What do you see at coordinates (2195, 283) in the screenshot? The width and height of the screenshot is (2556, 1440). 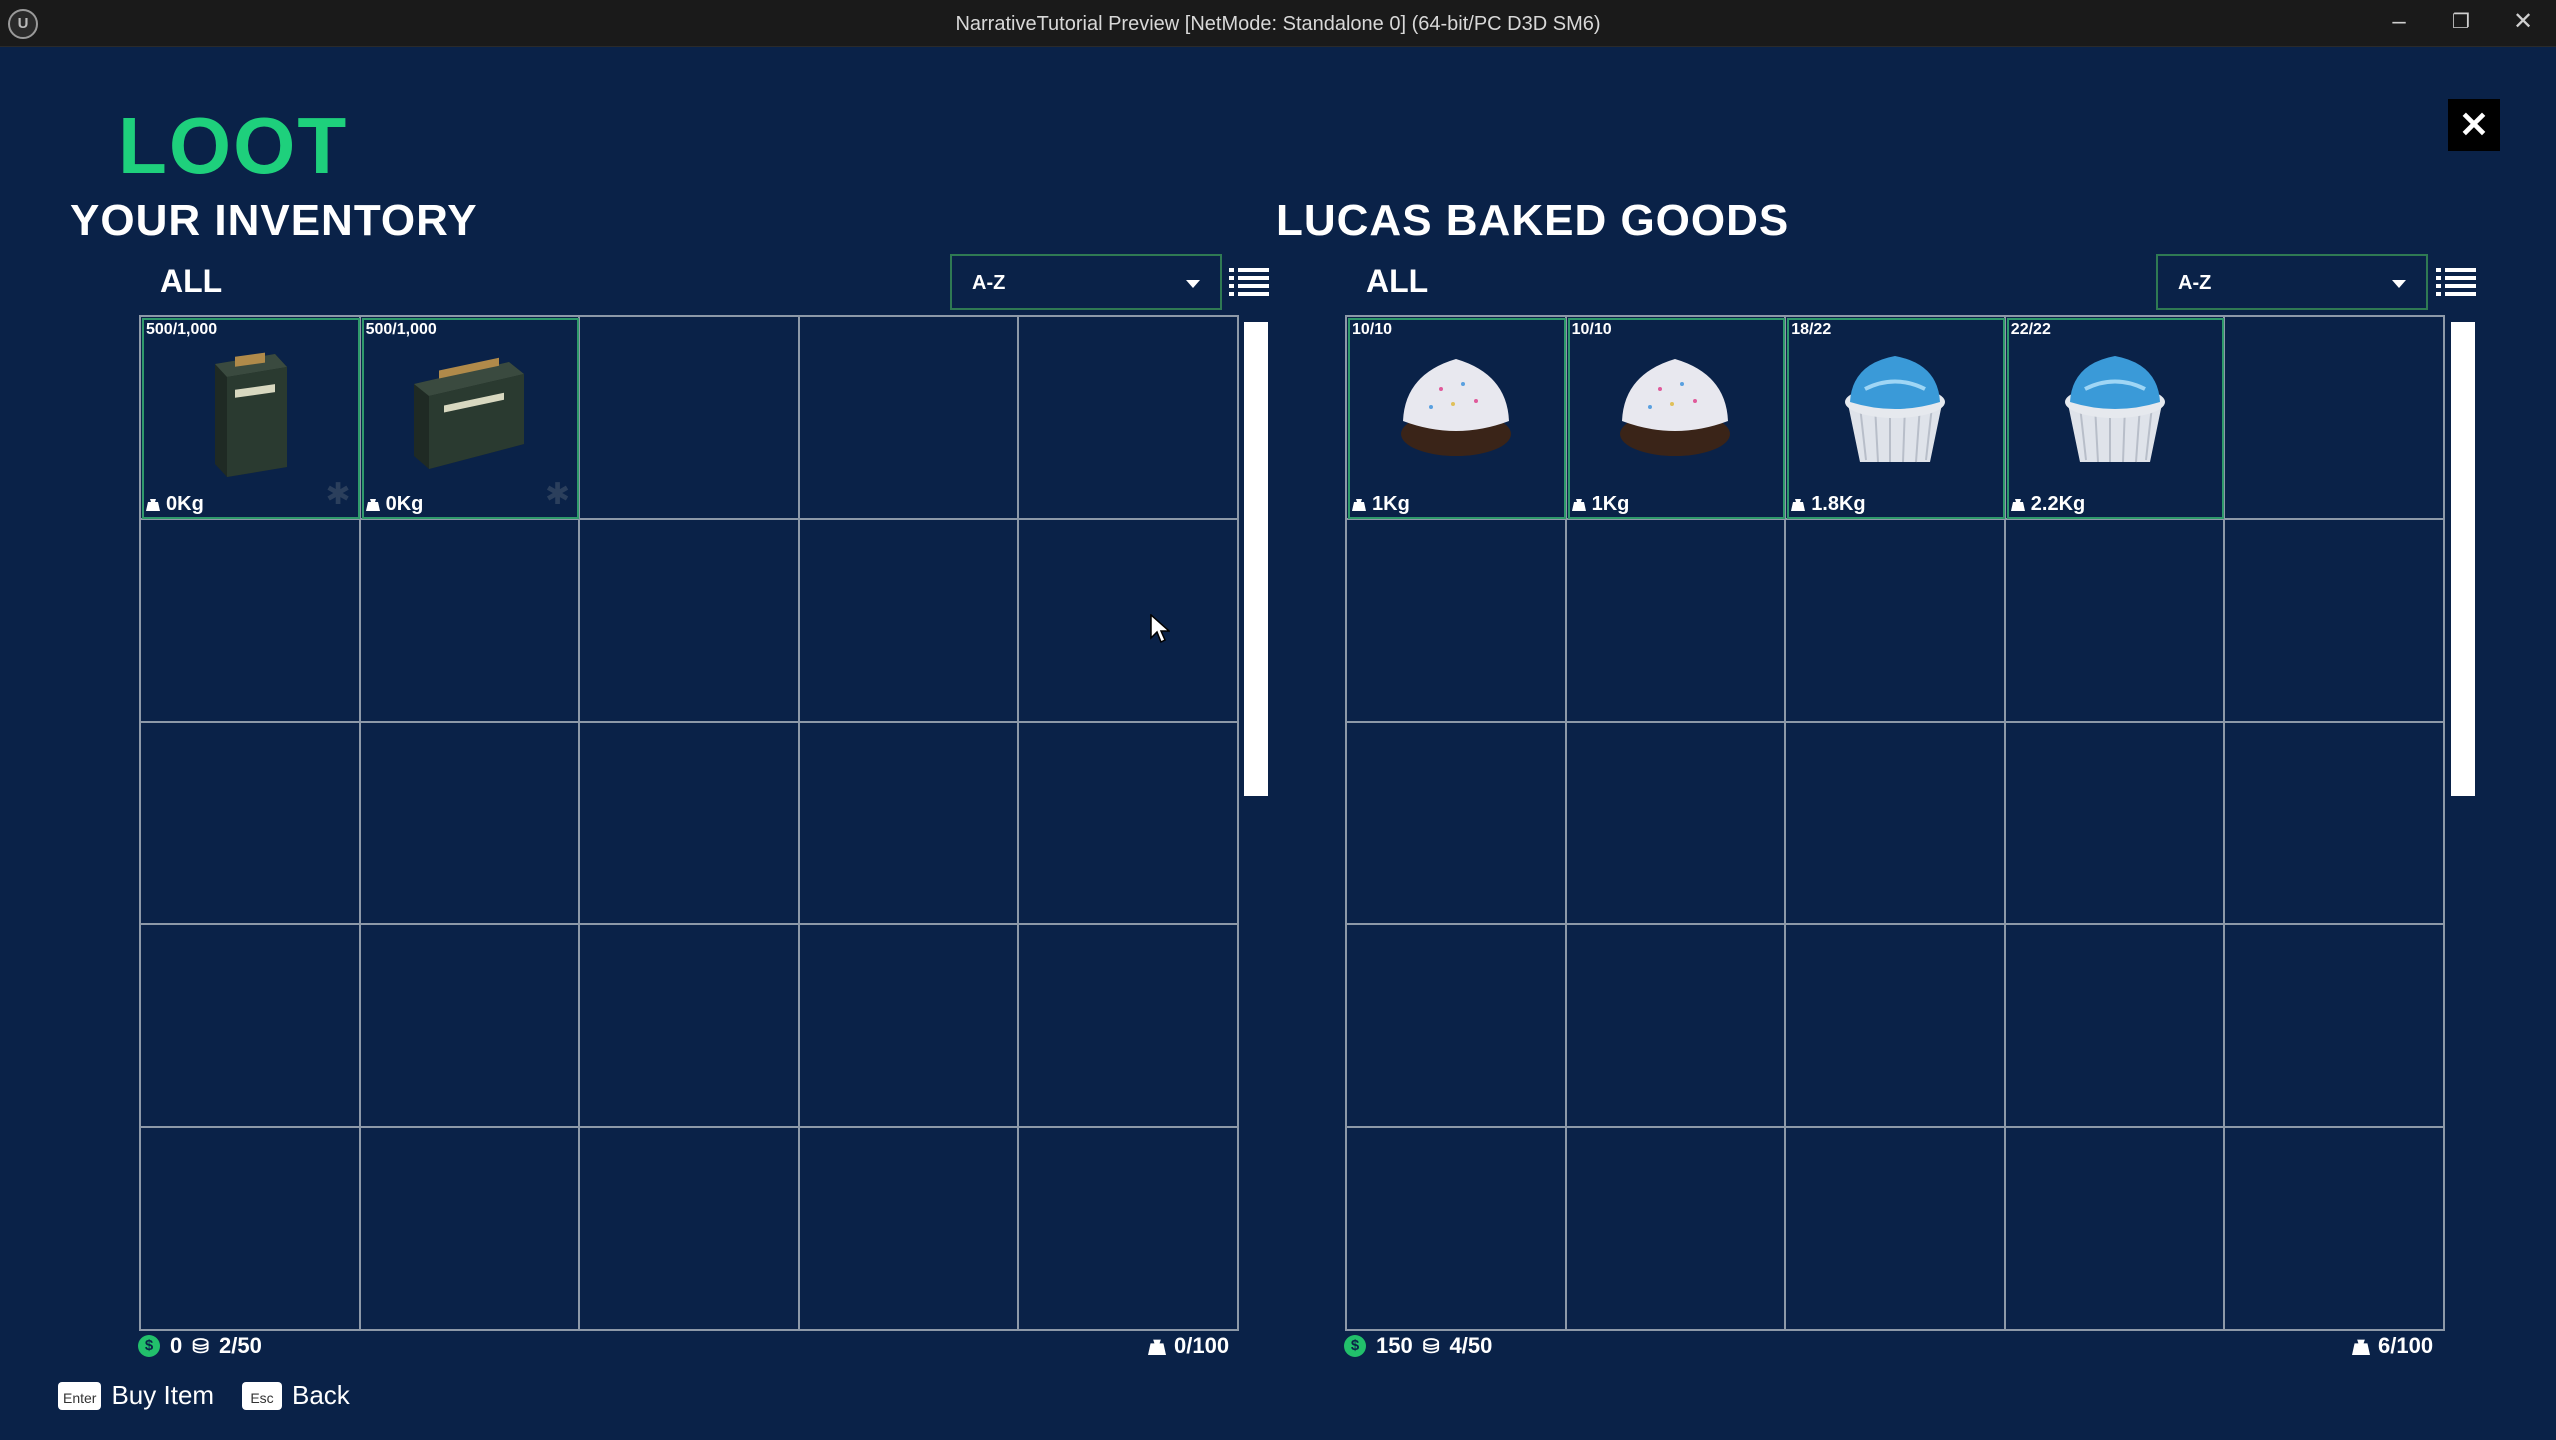 I see `sort-value: A-Z` at bounding box center [2195, 283].